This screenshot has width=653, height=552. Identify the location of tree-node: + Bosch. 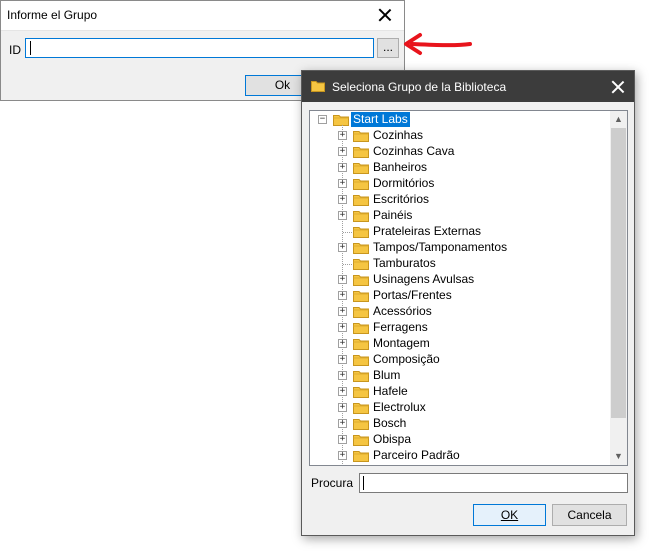
(460, 424).